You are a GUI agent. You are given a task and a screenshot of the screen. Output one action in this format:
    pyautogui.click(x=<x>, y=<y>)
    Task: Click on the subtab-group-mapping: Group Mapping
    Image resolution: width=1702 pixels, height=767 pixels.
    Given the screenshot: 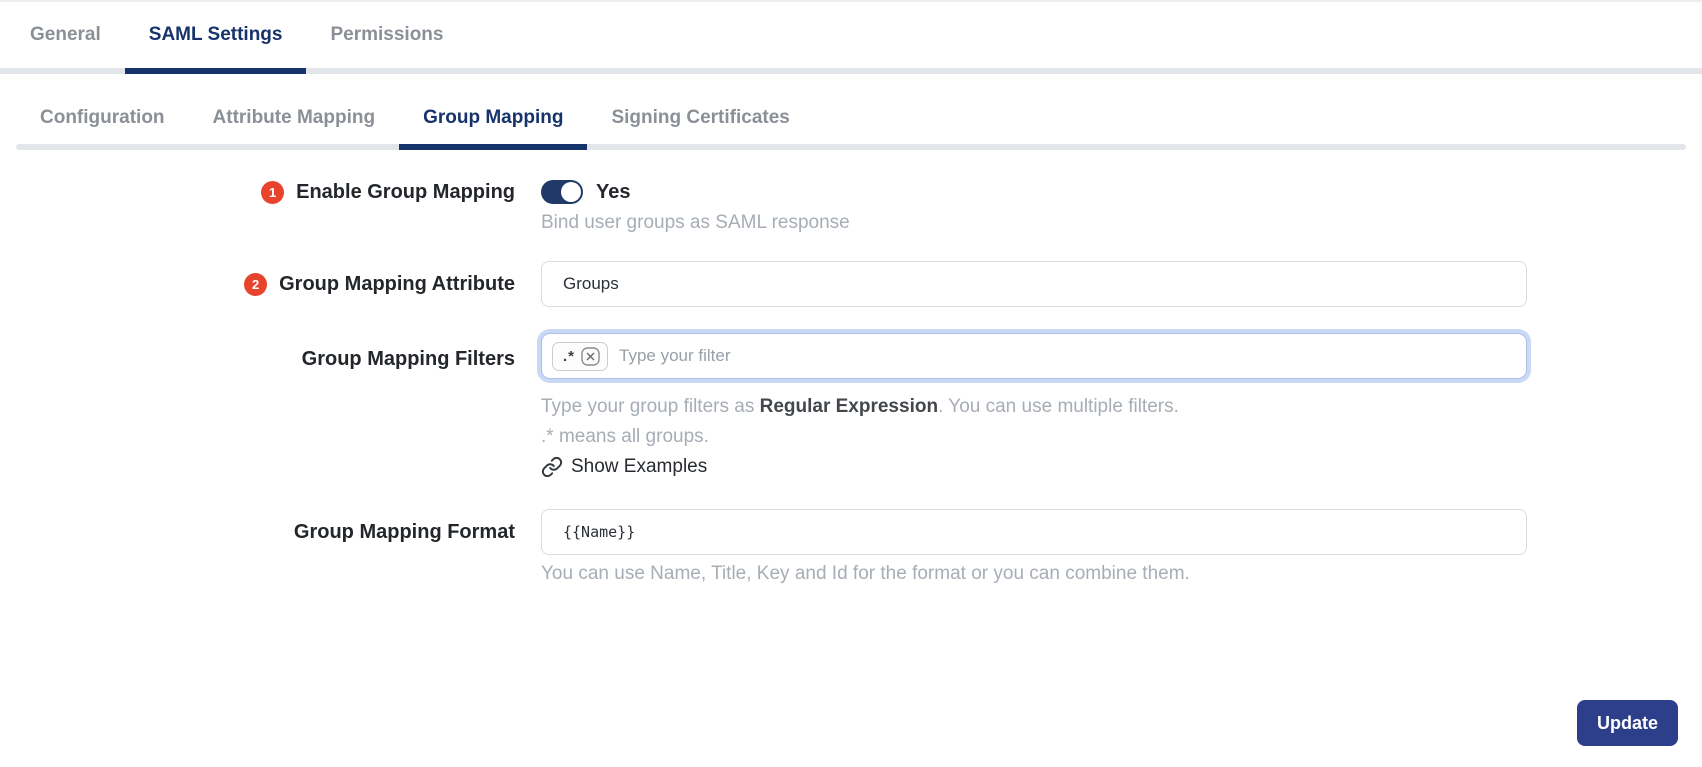 What is the action you would take?
    pyautogui.click(x=493, y=121)
    